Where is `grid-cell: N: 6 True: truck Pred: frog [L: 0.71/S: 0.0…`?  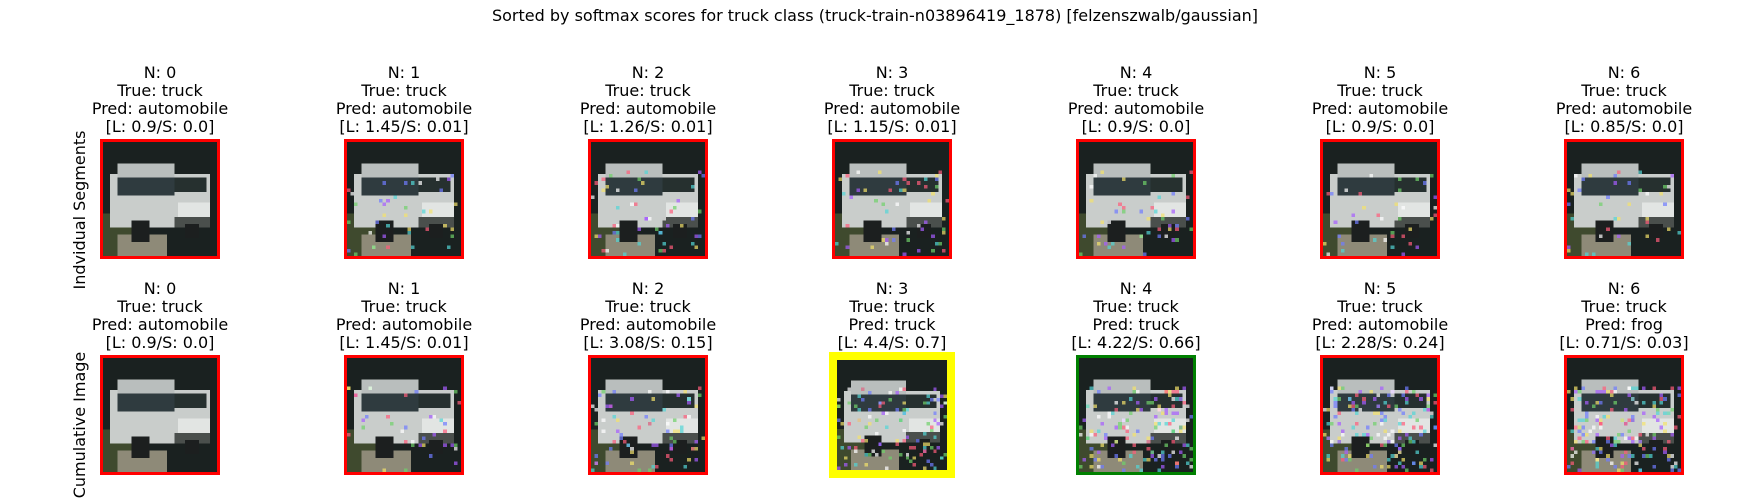 grid-cell: N: 6 True: truck Pred: frog [L: 0.71/S: 0.0… is located at coordinates (1624, 377).